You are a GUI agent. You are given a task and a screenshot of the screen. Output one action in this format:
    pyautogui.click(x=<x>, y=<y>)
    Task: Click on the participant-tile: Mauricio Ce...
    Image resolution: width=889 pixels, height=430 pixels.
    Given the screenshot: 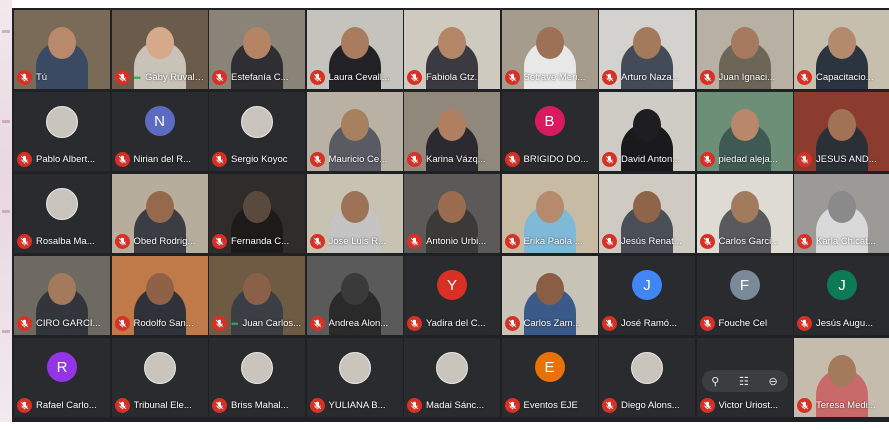 What is the action you would take?
    pyautogui.click(x=354, y=131)
    